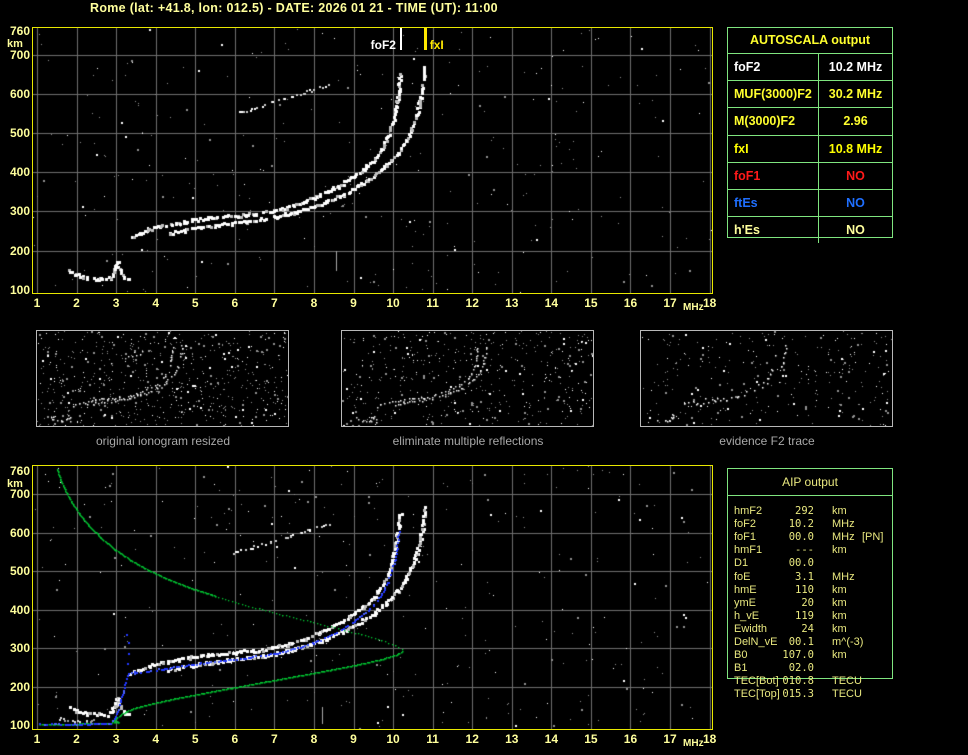 The width and height of the screenshot is (968, 755). What do you see at coordinates (810, 482) in the screenshot?
I see `aip-table-title: AIP output` at bounding box center [810, 482].